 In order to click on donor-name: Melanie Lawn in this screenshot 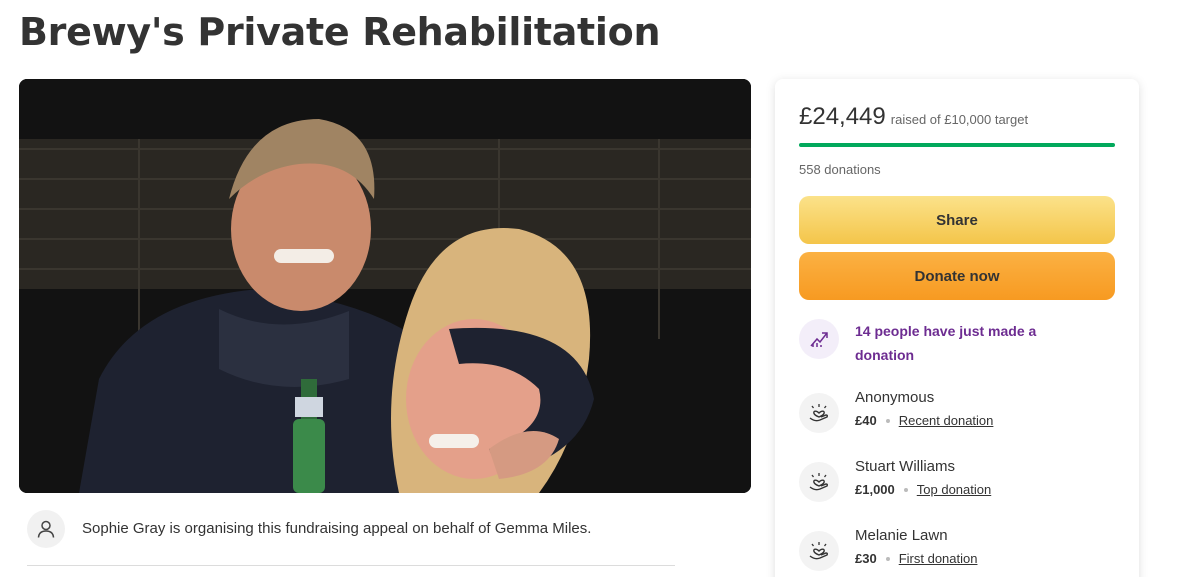, I will do `click(901, 535)`.